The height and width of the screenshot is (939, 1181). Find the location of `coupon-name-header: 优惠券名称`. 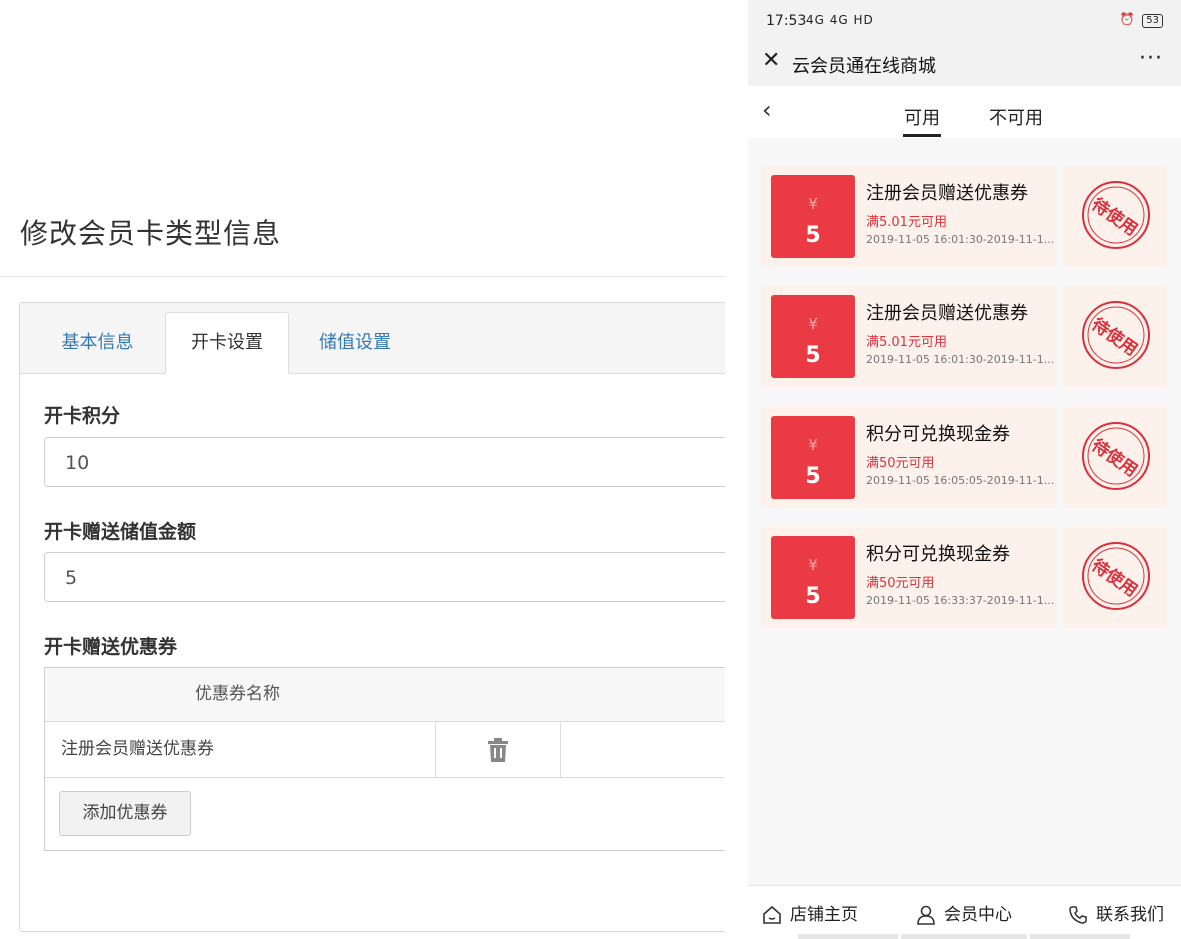

coupon-name-header: 优惠券名称 is located at coordinates (237, 694).